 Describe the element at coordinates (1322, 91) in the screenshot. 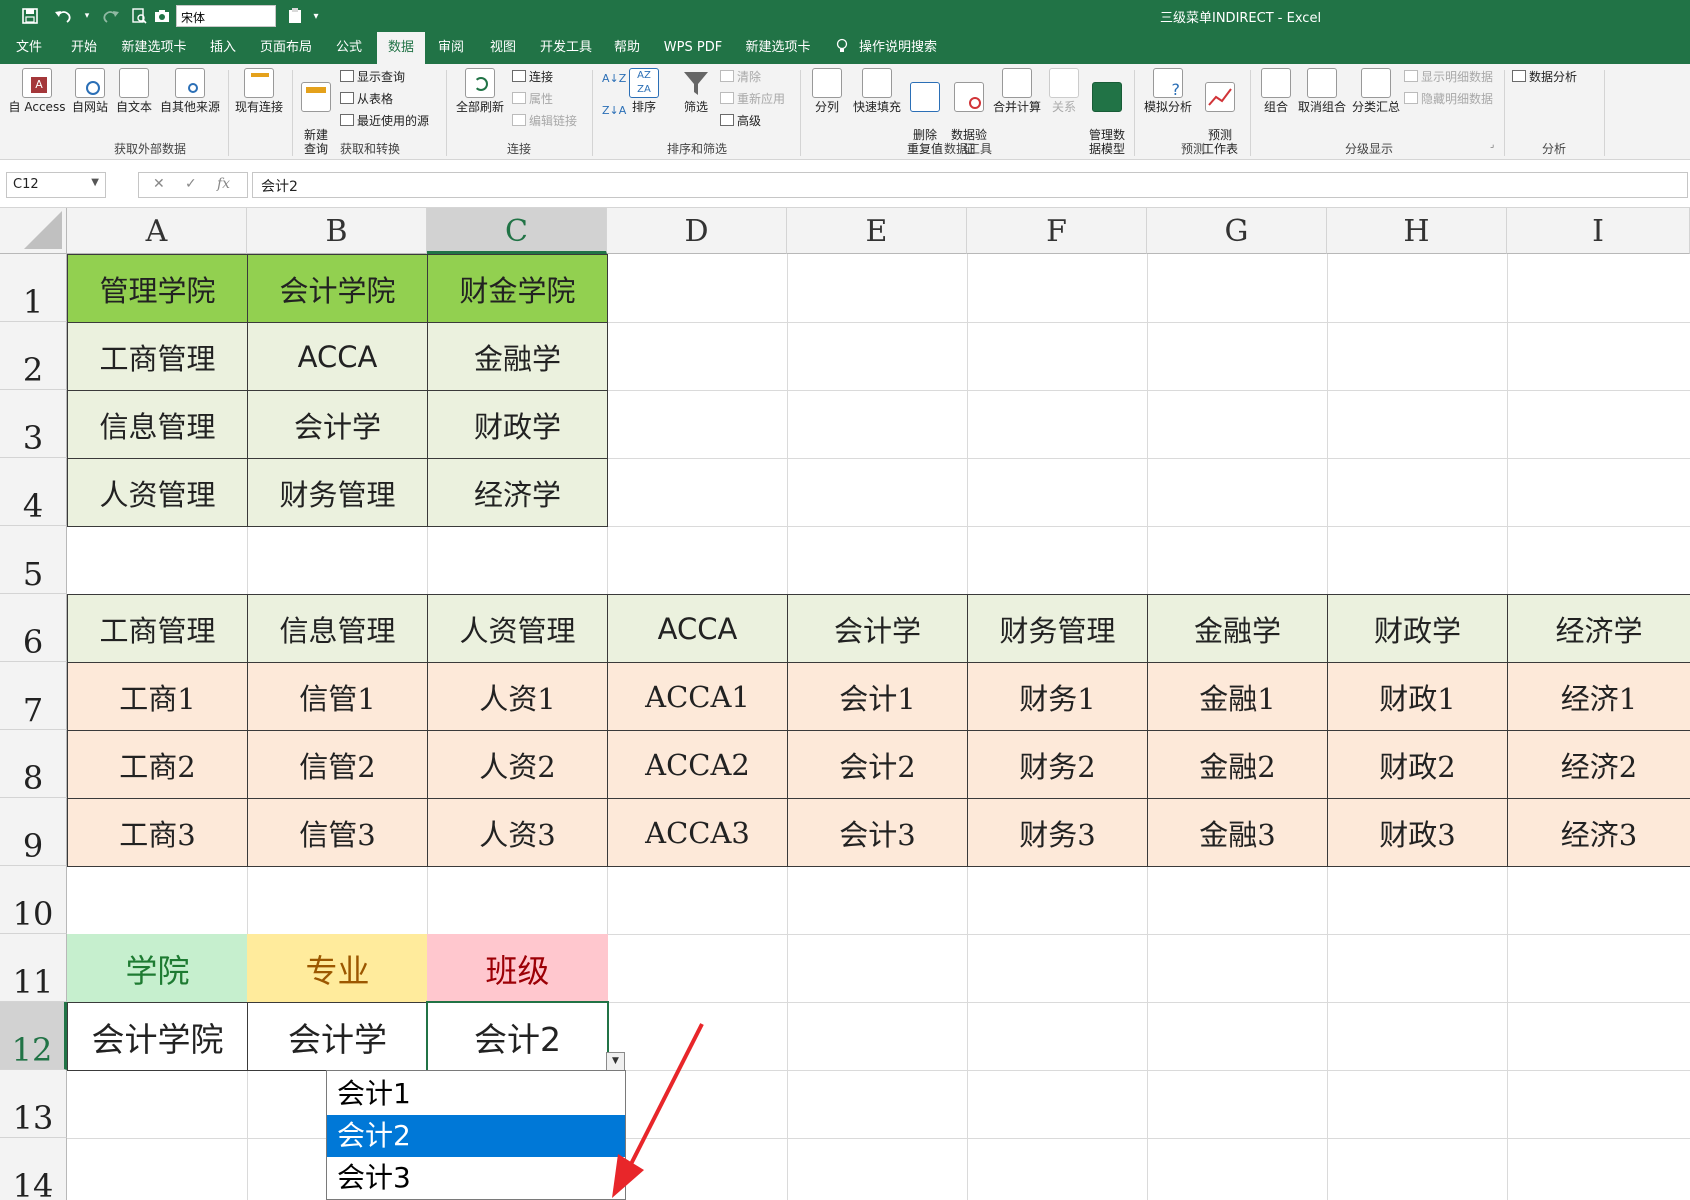

I see `ungroup-button: 取消组合` at that location.